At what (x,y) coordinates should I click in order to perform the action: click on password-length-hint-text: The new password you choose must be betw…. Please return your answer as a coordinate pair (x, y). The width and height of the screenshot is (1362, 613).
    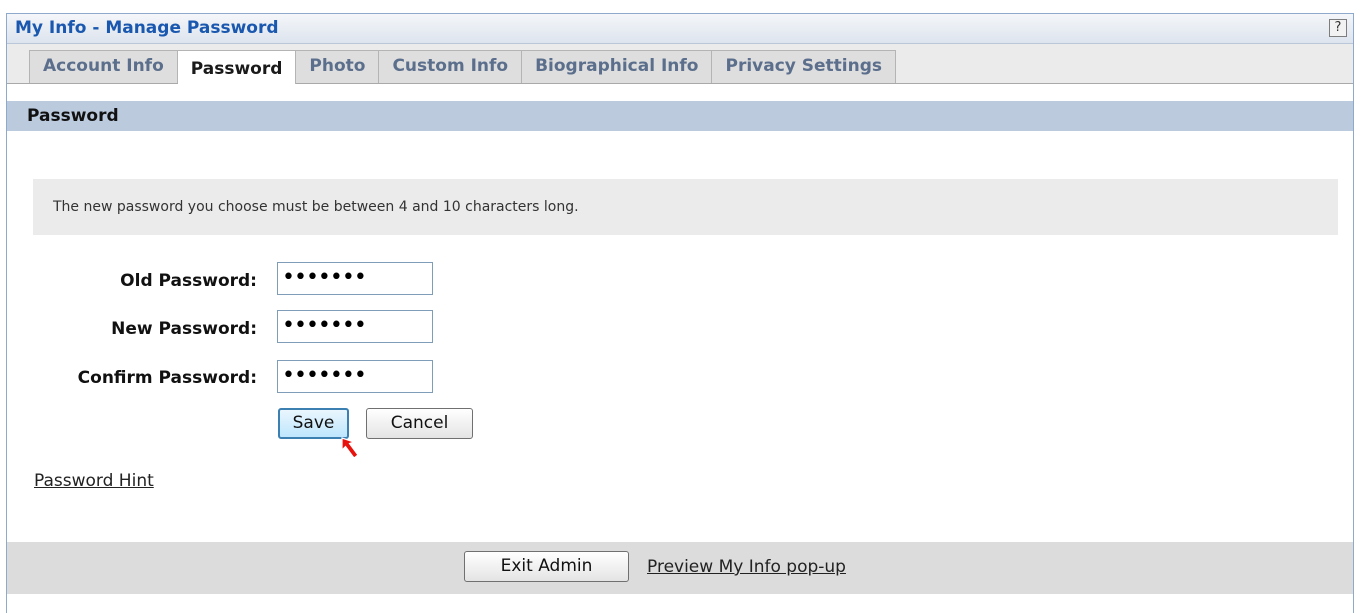
    Looking at the image, I should click on (316, 207).